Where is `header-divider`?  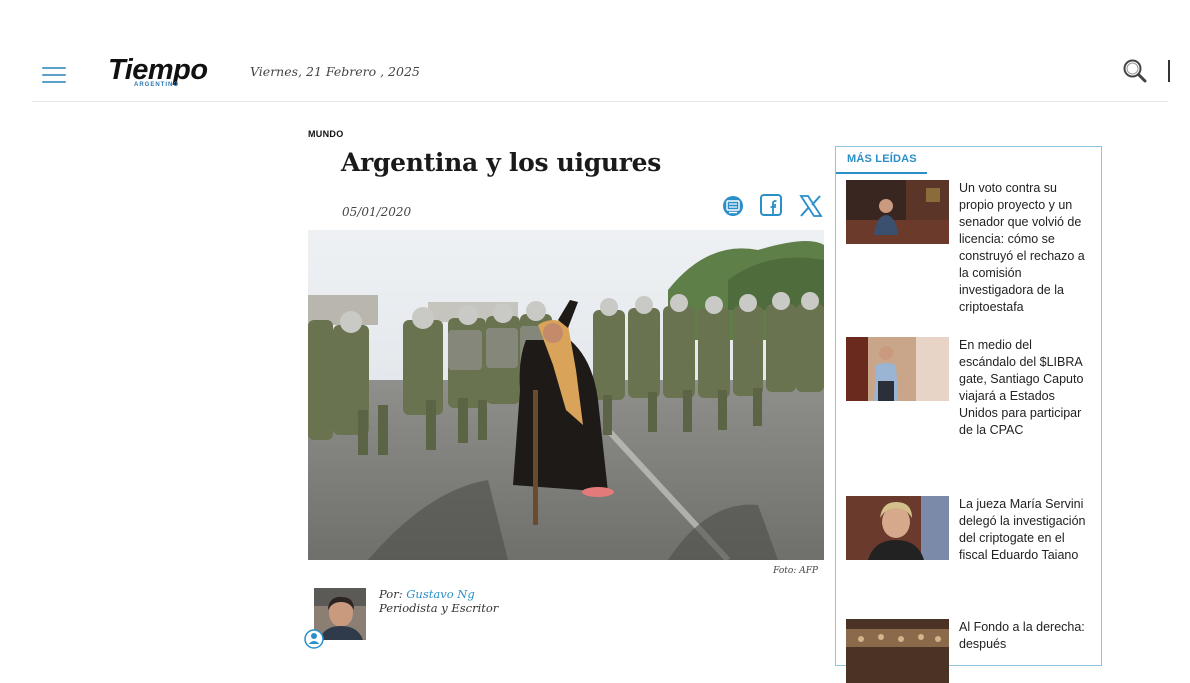 header-divider is located at coordinates (1169, 71).